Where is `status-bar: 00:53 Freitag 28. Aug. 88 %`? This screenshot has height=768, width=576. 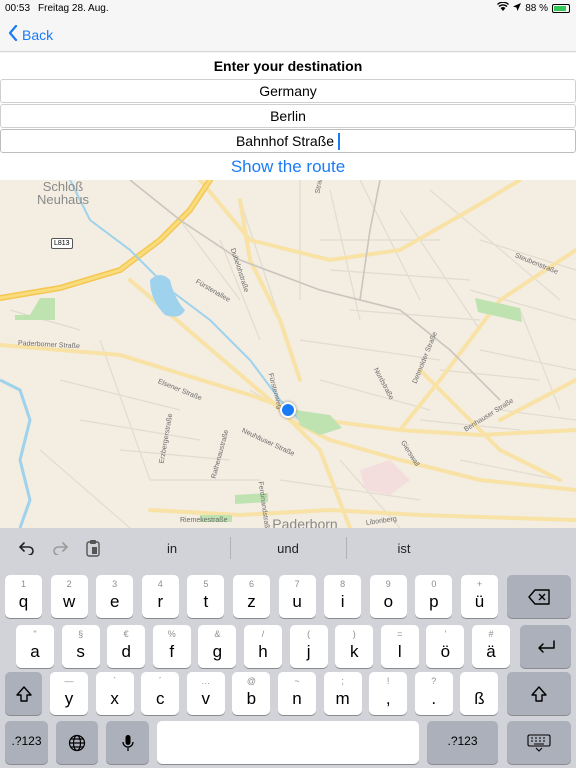
status-bar: 00:53 Freitag 28. Aug. 88 % is located at coordinates (288, 9).